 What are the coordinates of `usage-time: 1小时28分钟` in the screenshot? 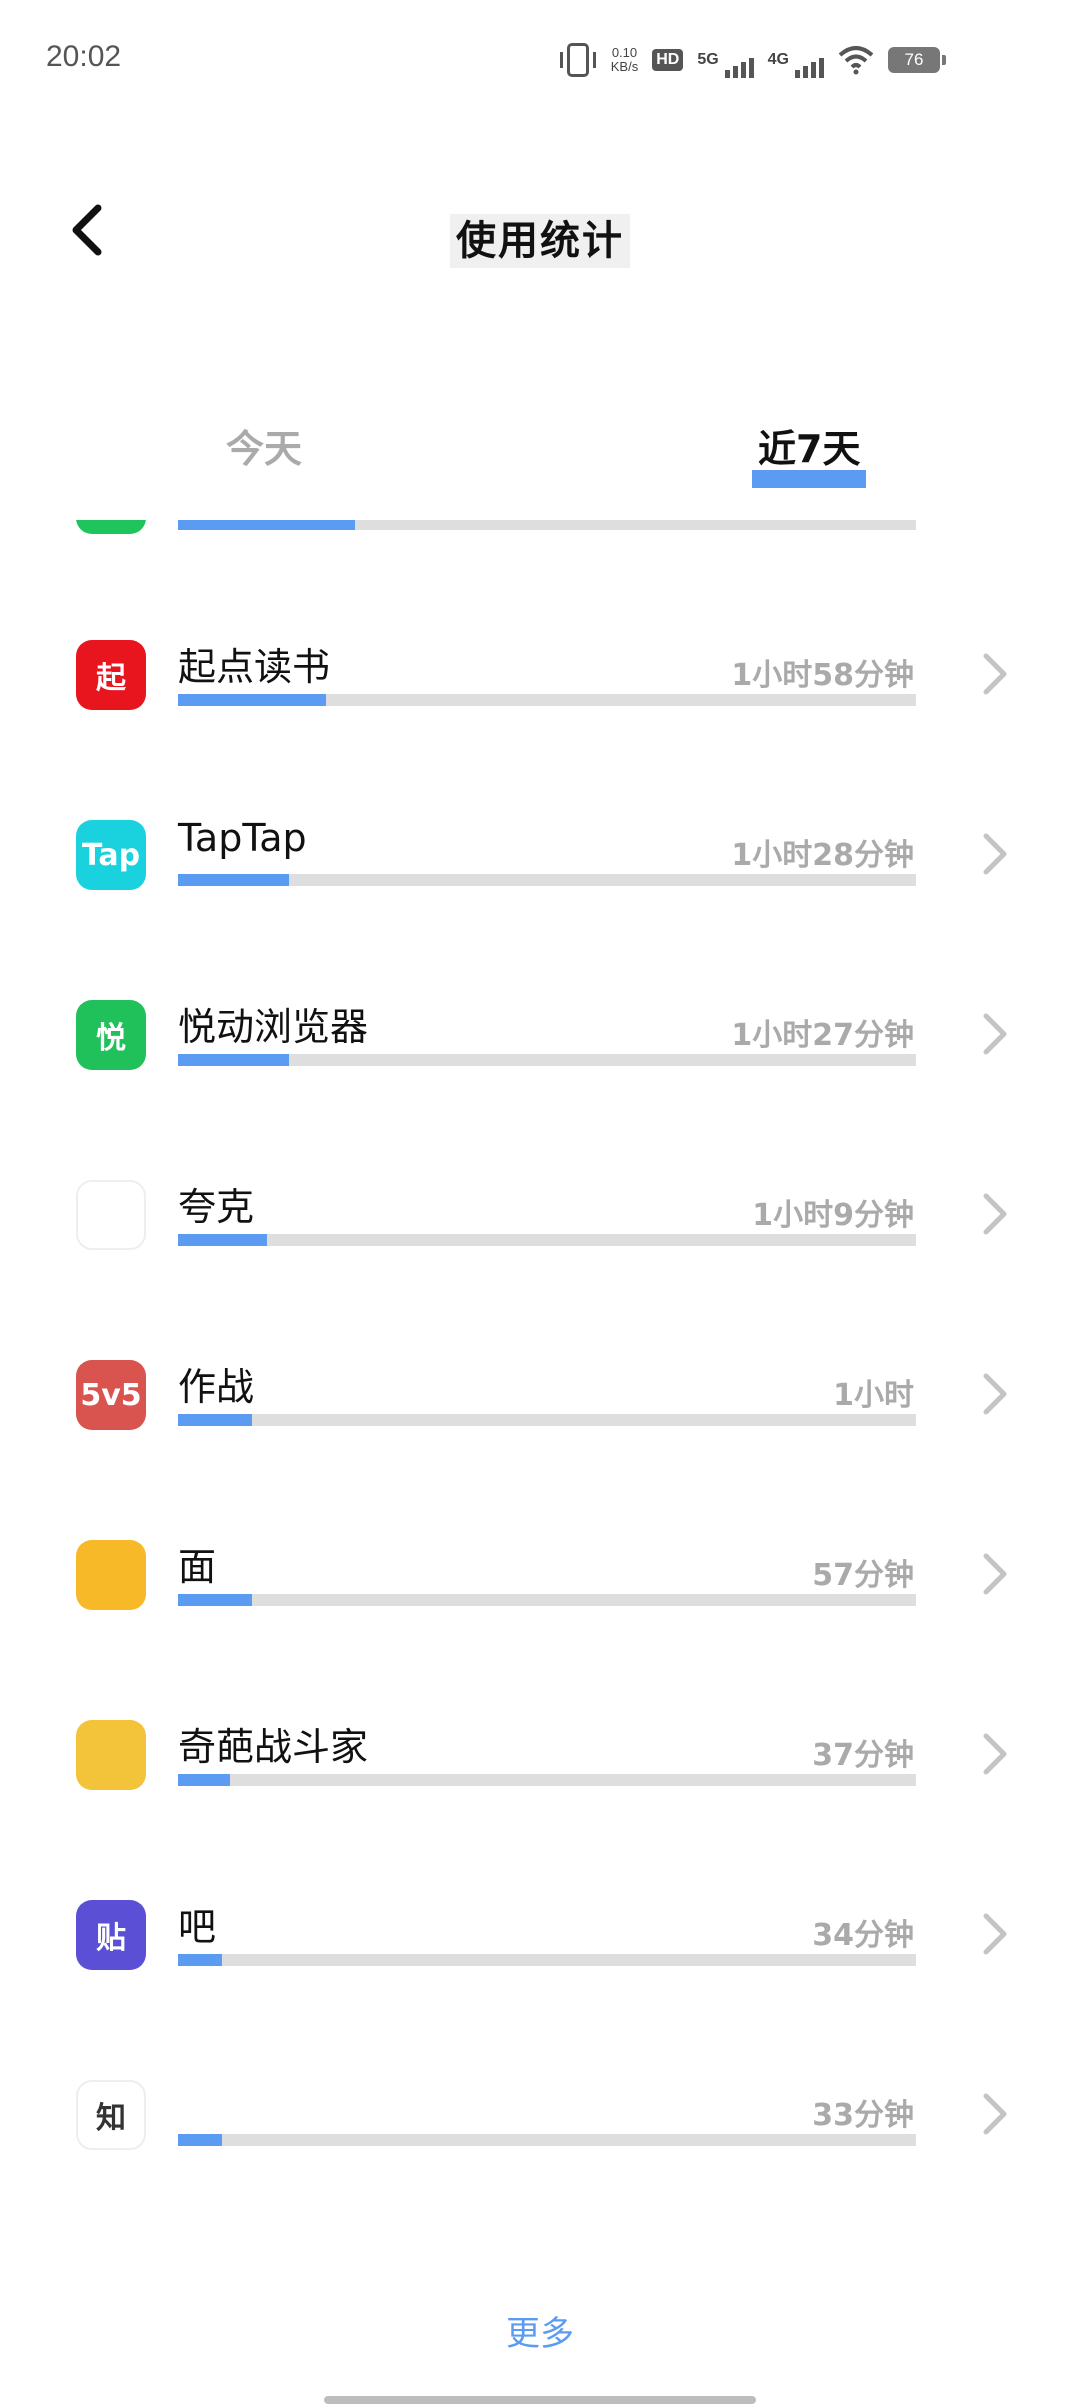 It's located at (822, 855).